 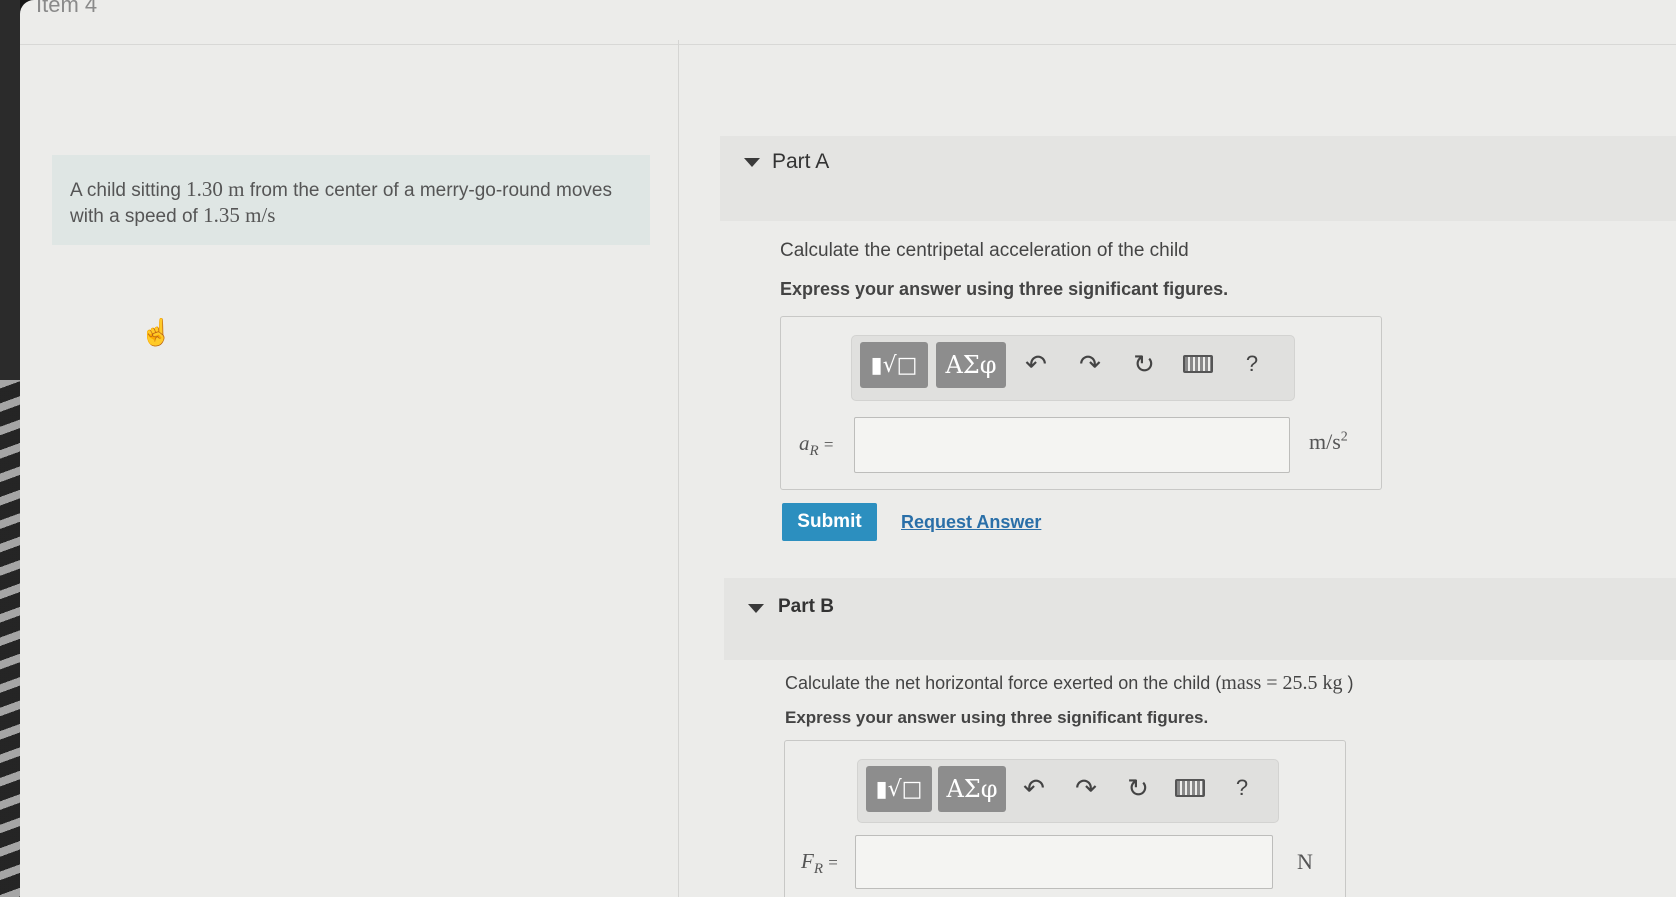 What do you see at coordinates (829, 522) in the screenshot?
I see `submit-button: Submit` at bounding box center [829, 522].